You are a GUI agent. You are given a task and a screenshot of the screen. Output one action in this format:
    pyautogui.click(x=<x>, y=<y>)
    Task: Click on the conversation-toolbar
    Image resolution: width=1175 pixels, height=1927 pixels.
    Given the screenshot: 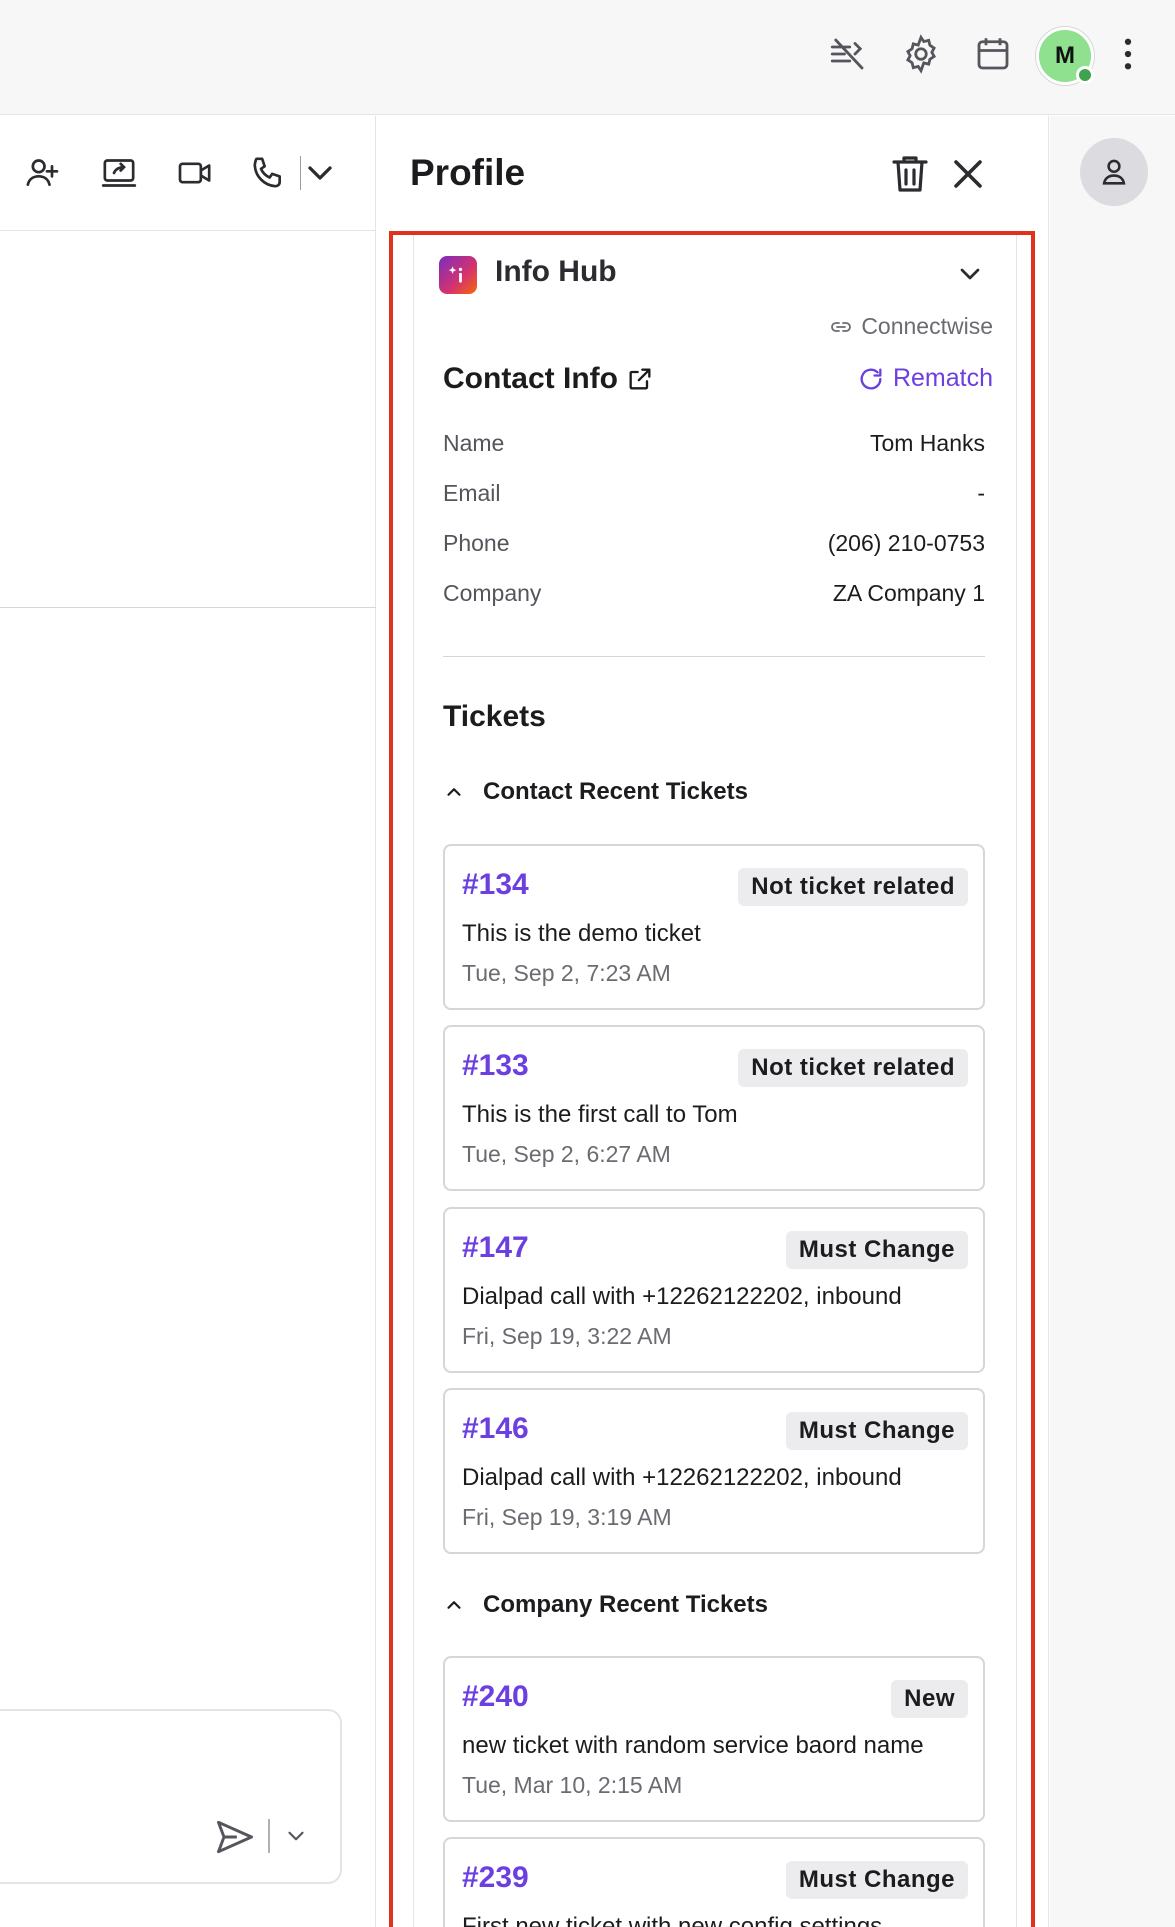 What is the action you would take?
    pyautogui.click(x=188, y=173)
    